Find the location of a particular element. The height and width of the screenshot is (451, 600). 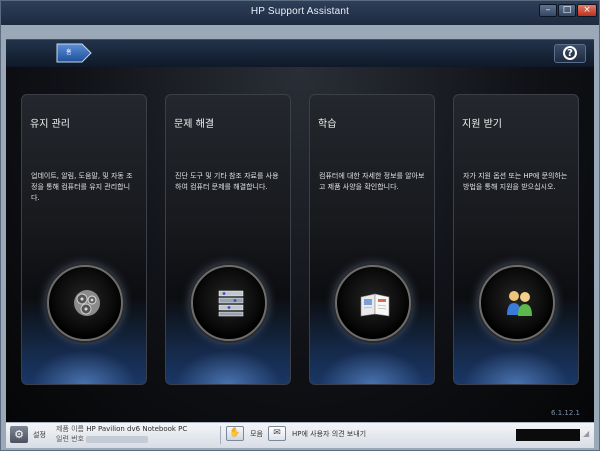

settings-button: ⚙ 설정 is located at coordinates (30, 435).